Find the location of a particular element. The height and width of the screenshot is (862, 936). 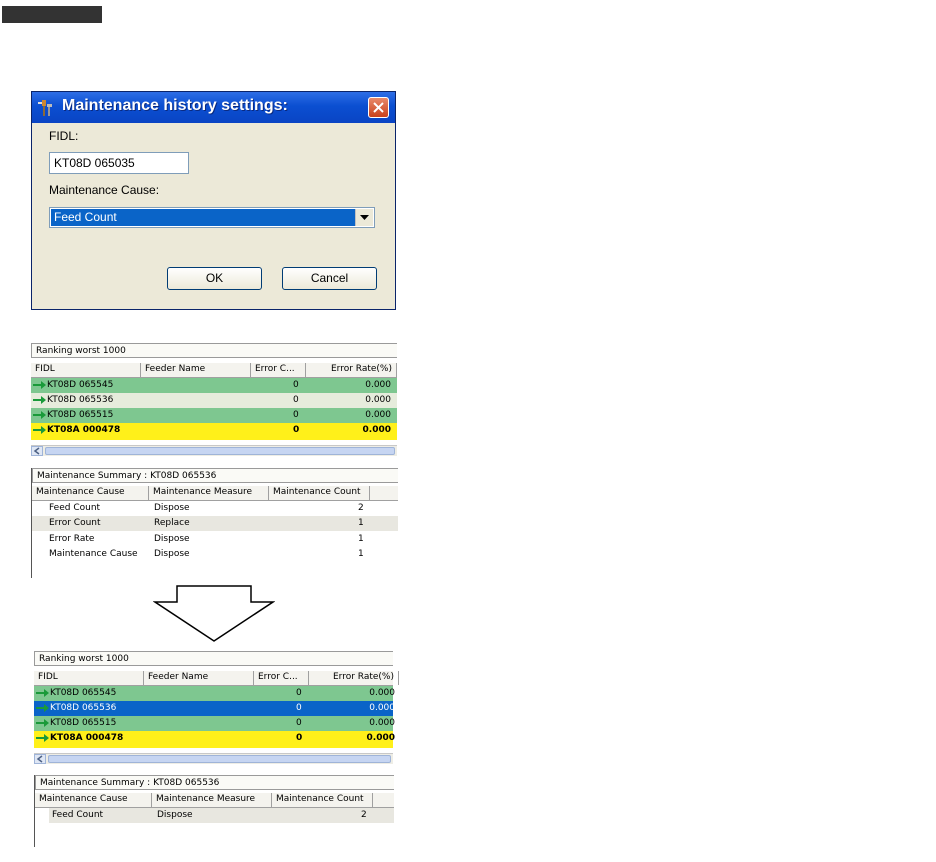

list-item: Error Count Replace 1 is located at coordinates (215, 523).